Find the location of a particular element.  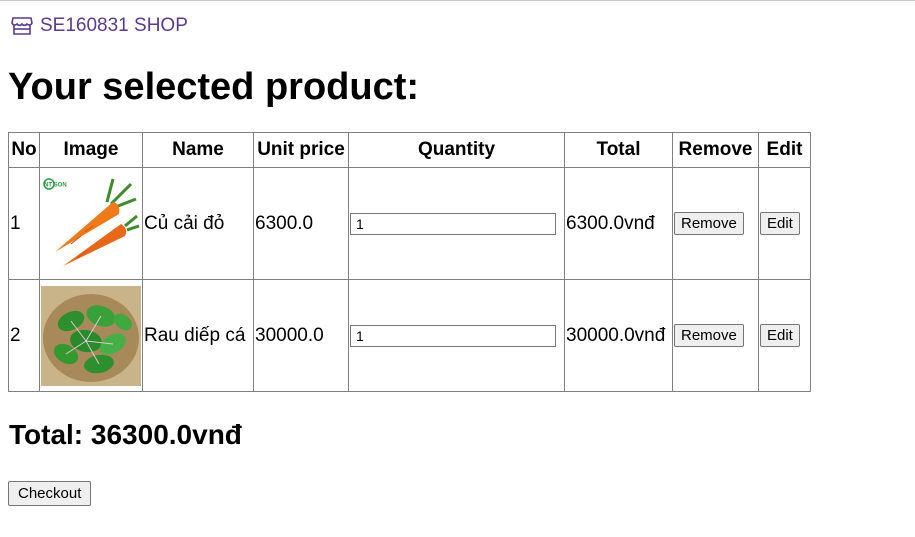

product-name: Rau diếp cá is located at coordinates (198, 335).